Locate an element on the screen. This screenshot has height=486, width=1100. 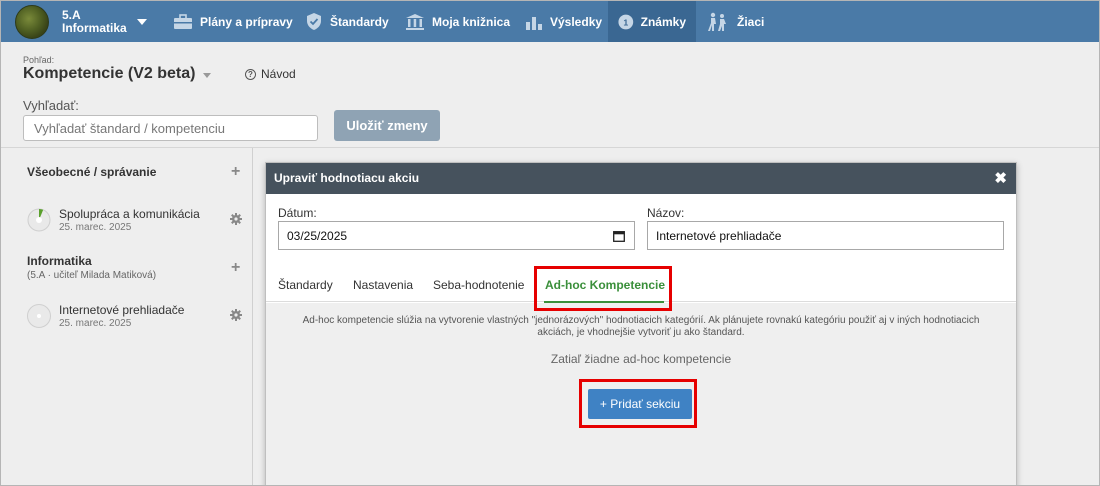
nav-moja-kniznica: Moja knižnica is located at coordinates (457, 21).